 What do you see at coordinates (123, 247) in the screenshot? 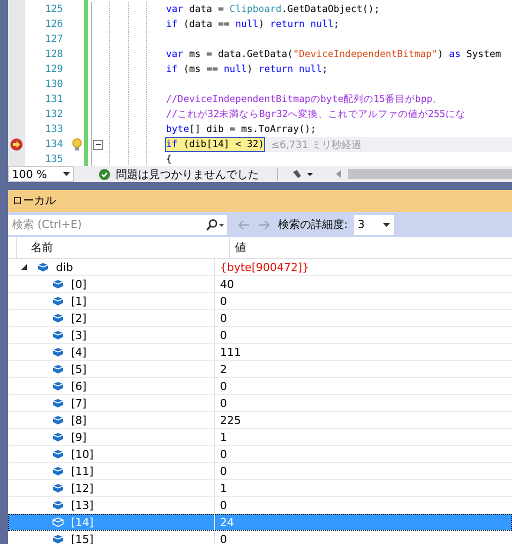
I see `column-header: 名前` at bounding box center [123, 247].